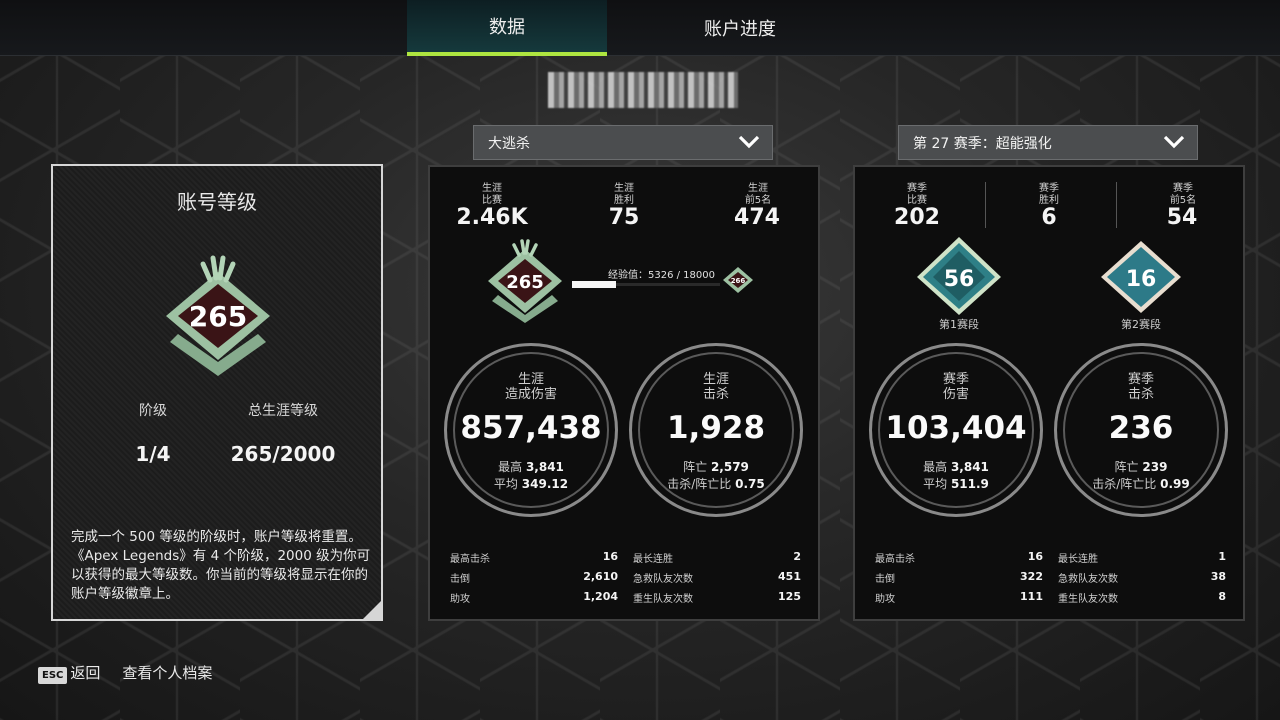 This screenshot has height=720, width=1280. Describe the element at coordinates (955, 379) in the screenshot. I see `season-damage-label1: 赛季` at that location.